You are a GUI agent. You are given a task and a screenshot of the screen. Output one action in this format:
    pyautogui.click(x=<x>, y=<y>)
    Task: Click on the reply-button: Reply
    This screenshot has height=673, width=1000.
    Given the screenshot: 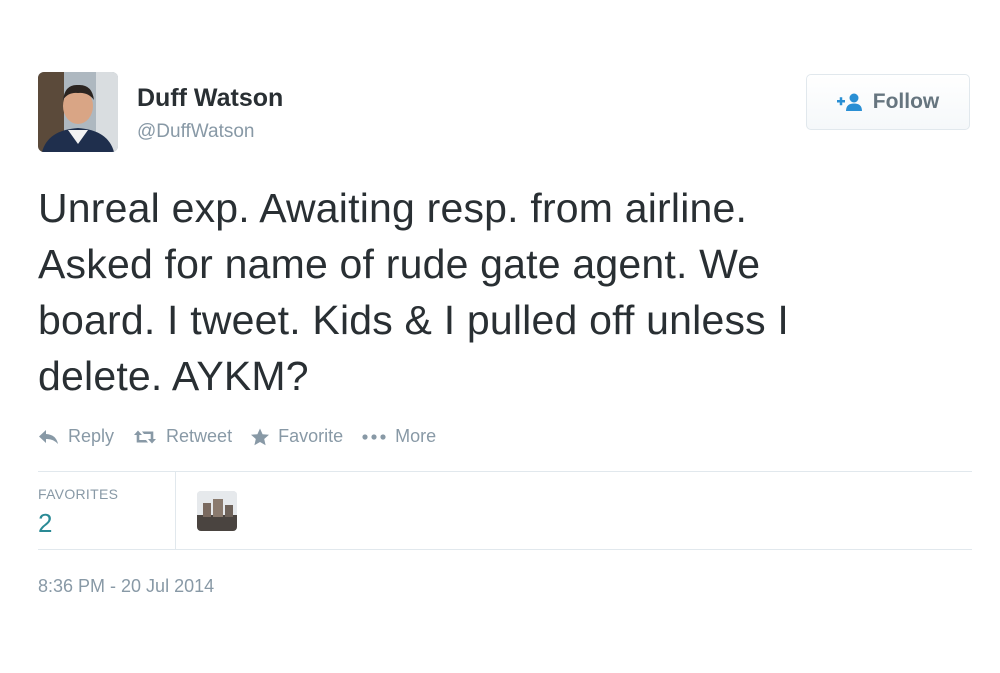 What is the action you would take?
    pyautogui.click(x=76, y=436)
    